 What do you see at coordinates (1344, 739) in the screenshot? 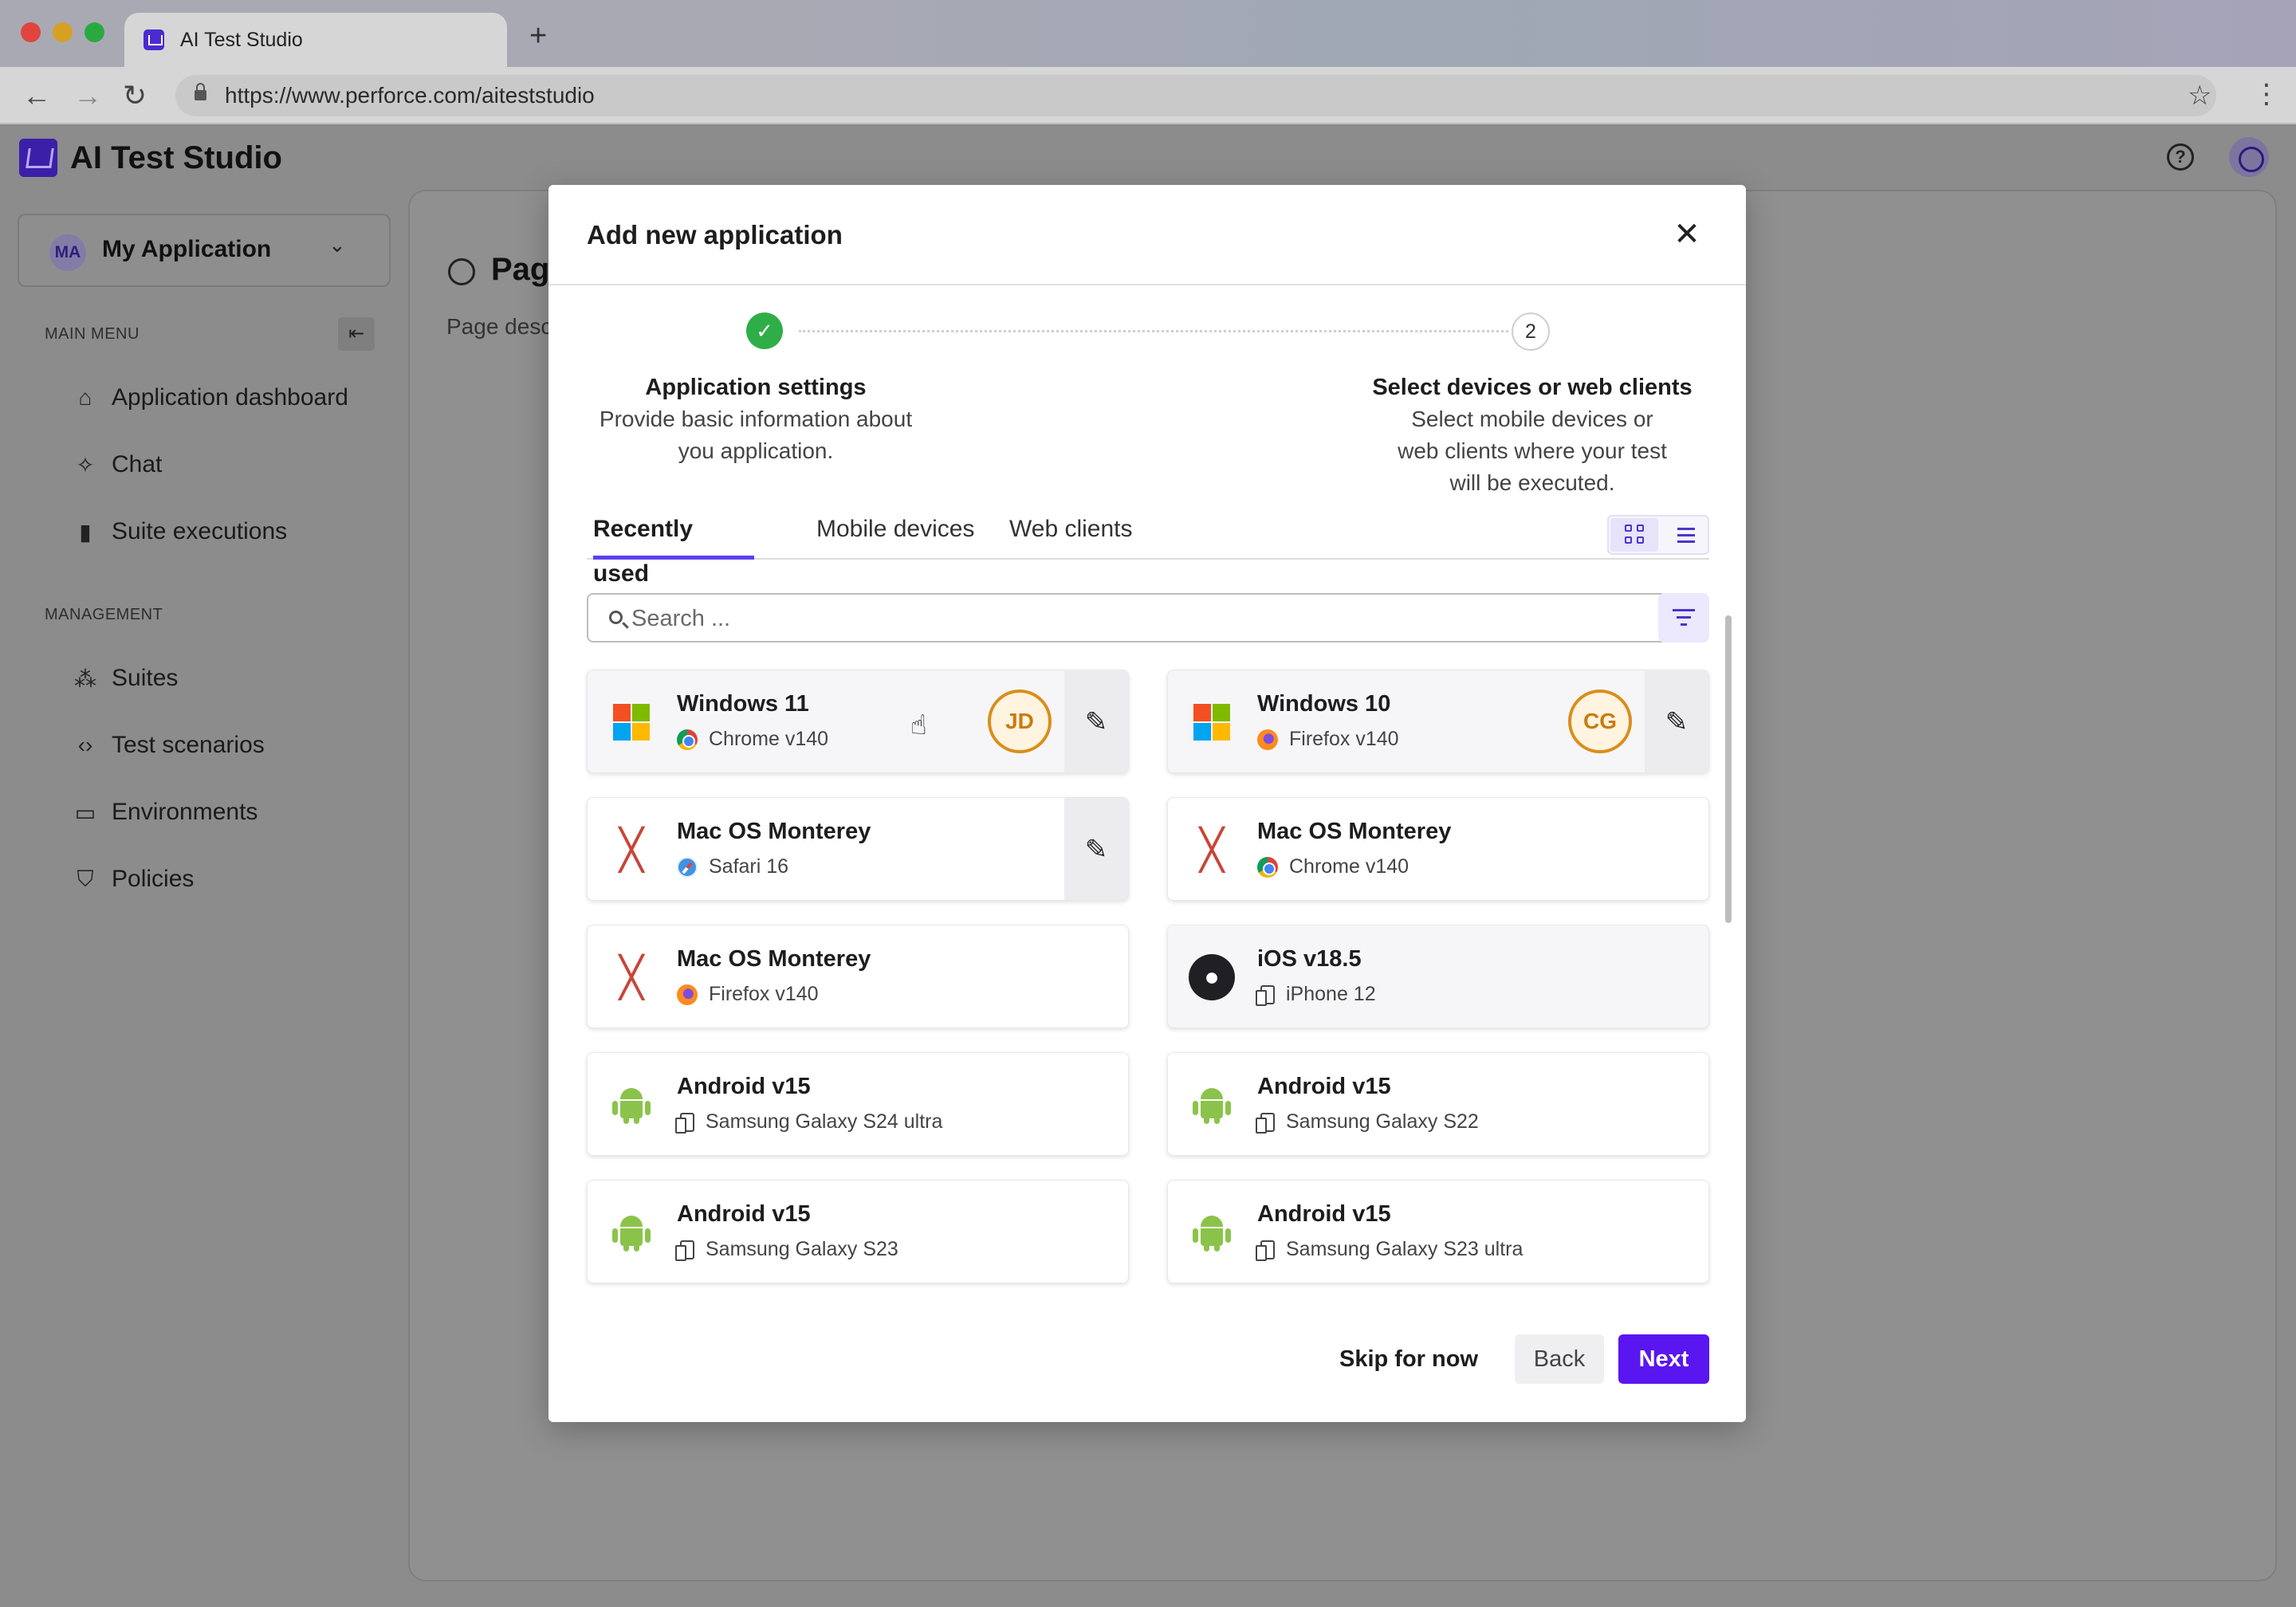
I see `card-subtitle-text: Firefox v140` at bounding box center [1344, 739].